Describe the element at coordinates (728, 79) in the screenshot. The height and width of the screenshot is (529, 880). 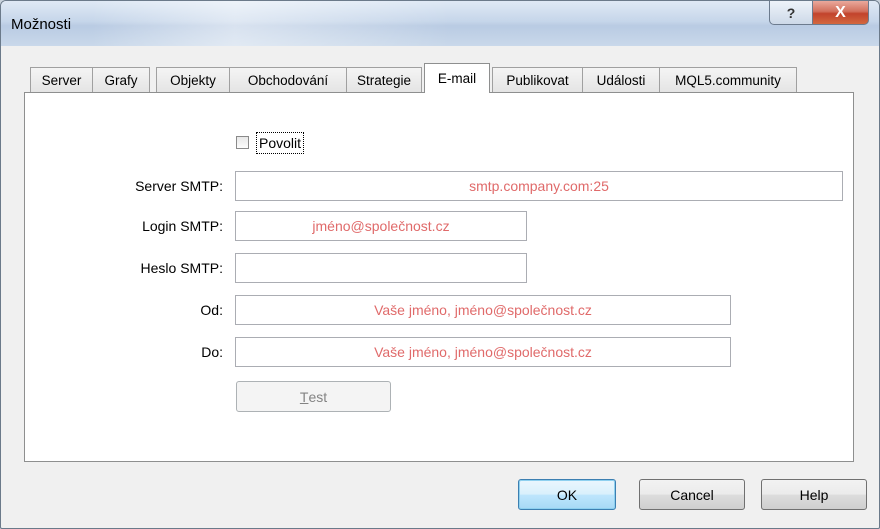
I see `tab-mql5-community: MQL5.community` at that location.